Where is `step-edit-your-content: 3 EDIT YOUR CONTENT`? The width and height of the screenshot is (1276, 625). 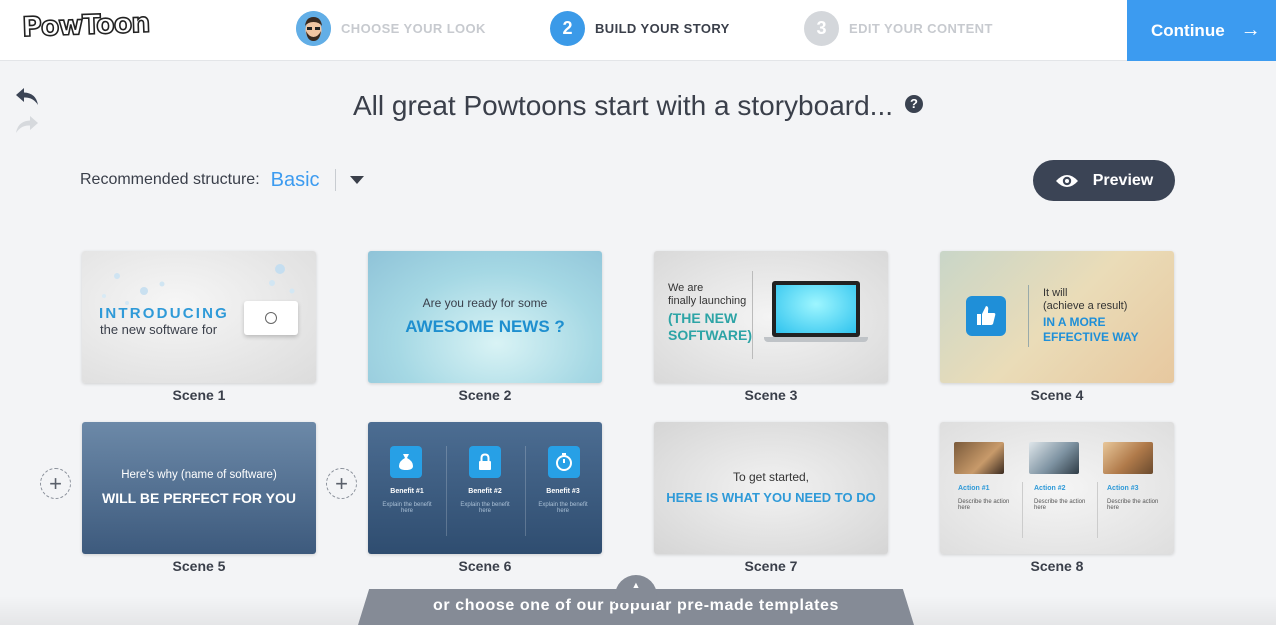
step-edit-your-content: 3 EDIT YOUR CONTENT is located at coordinates (898, 28).